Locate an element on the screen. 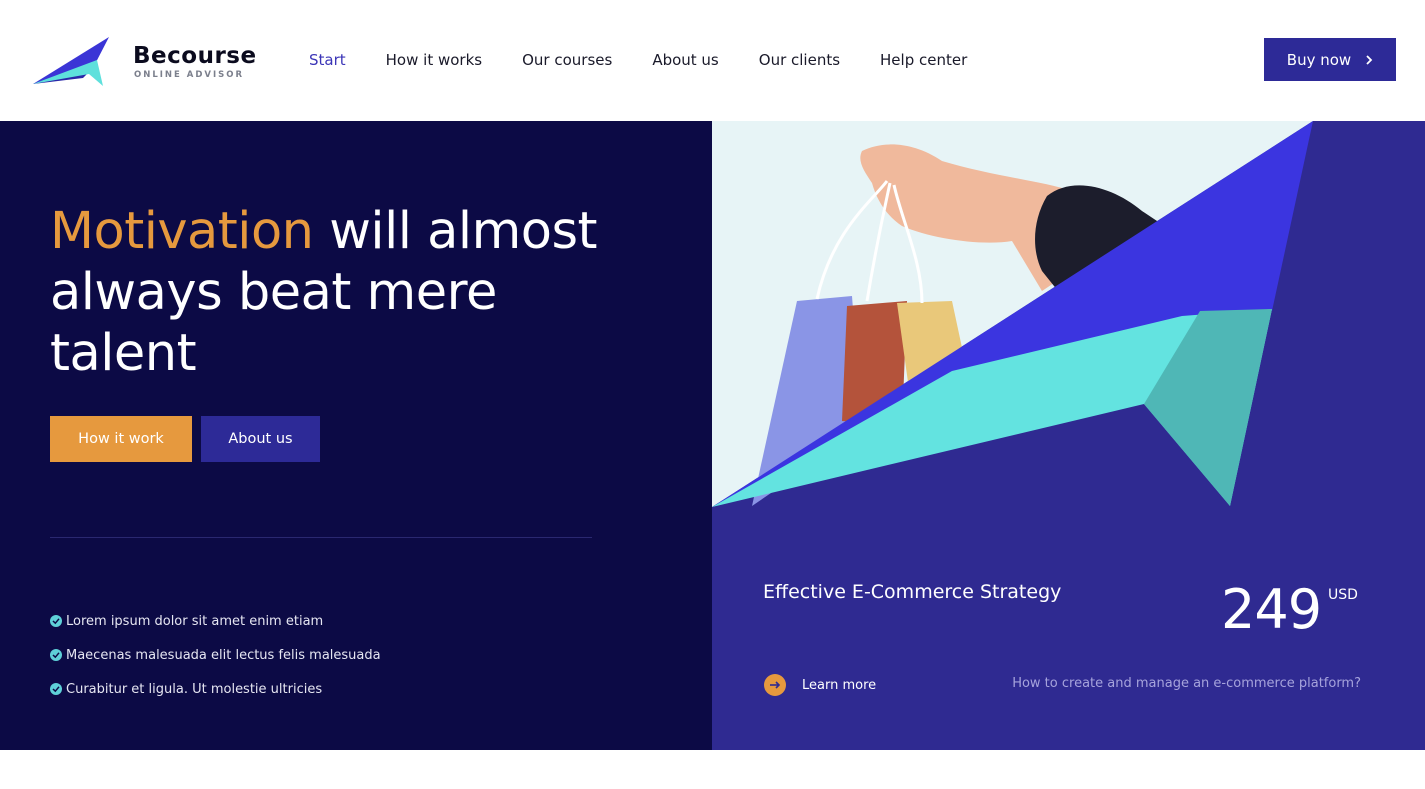  brand-name: Becourse is located at coordinates (195, 56).